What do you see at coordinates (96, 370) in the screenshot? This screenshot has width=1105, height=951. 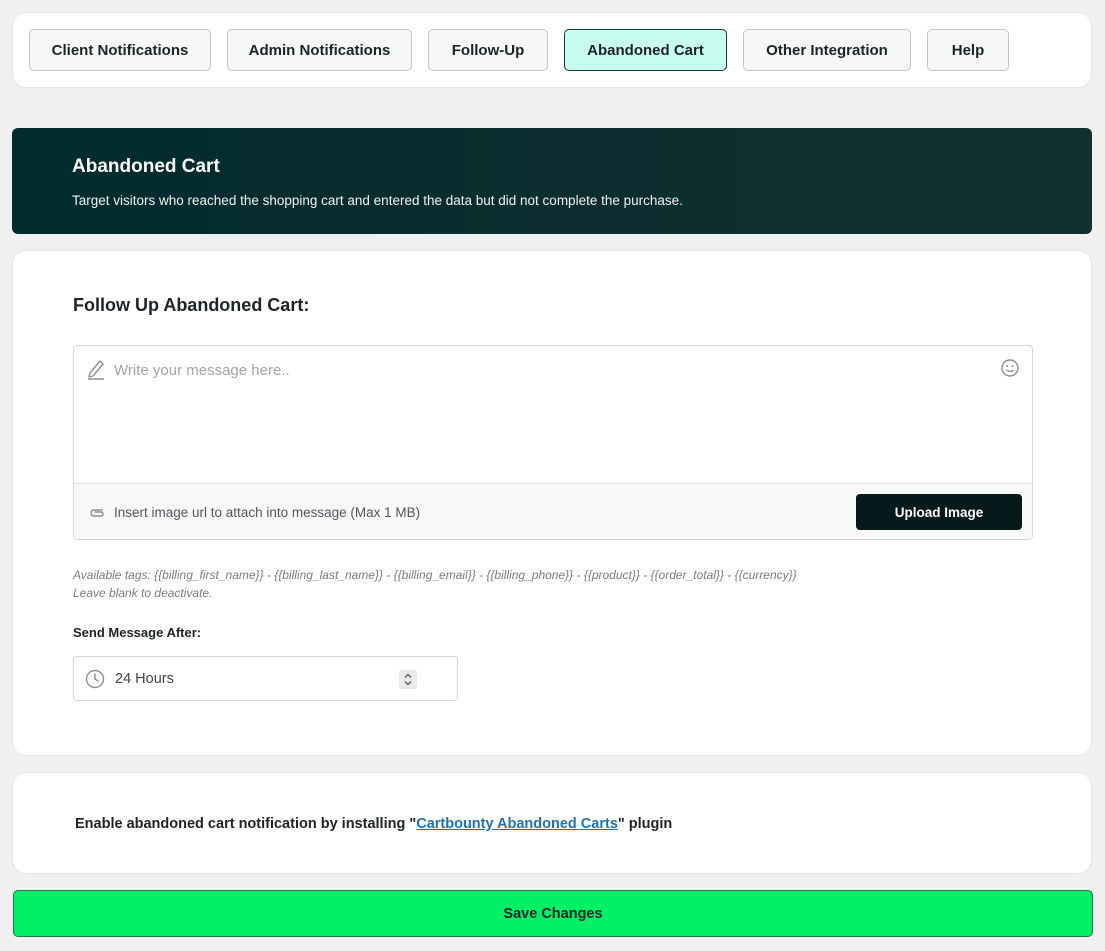 I see `pencil-icon` at bounding box center [96, 370].